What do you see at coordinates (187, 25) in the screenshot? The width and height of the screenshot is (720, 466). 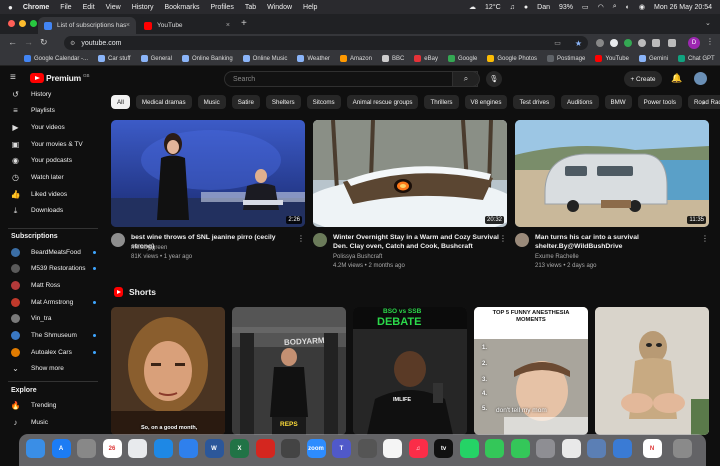 I see `tab-youtube: YouTube ×` at bounding box center [187, 25].